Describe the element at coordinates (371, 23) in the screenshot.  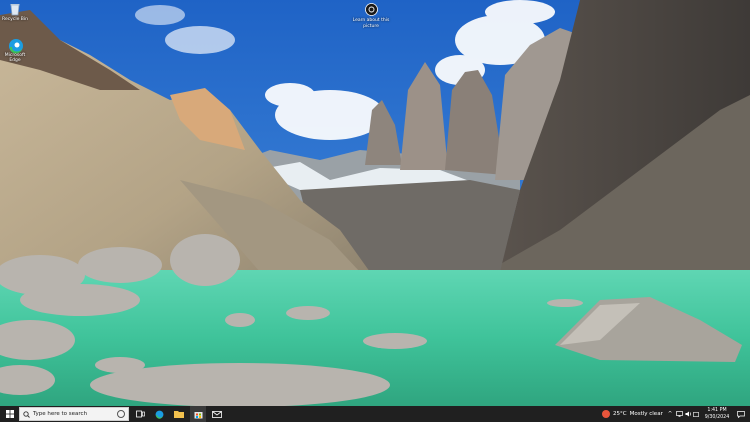
I see `learn-about-label: Learn about this picture` at that location.